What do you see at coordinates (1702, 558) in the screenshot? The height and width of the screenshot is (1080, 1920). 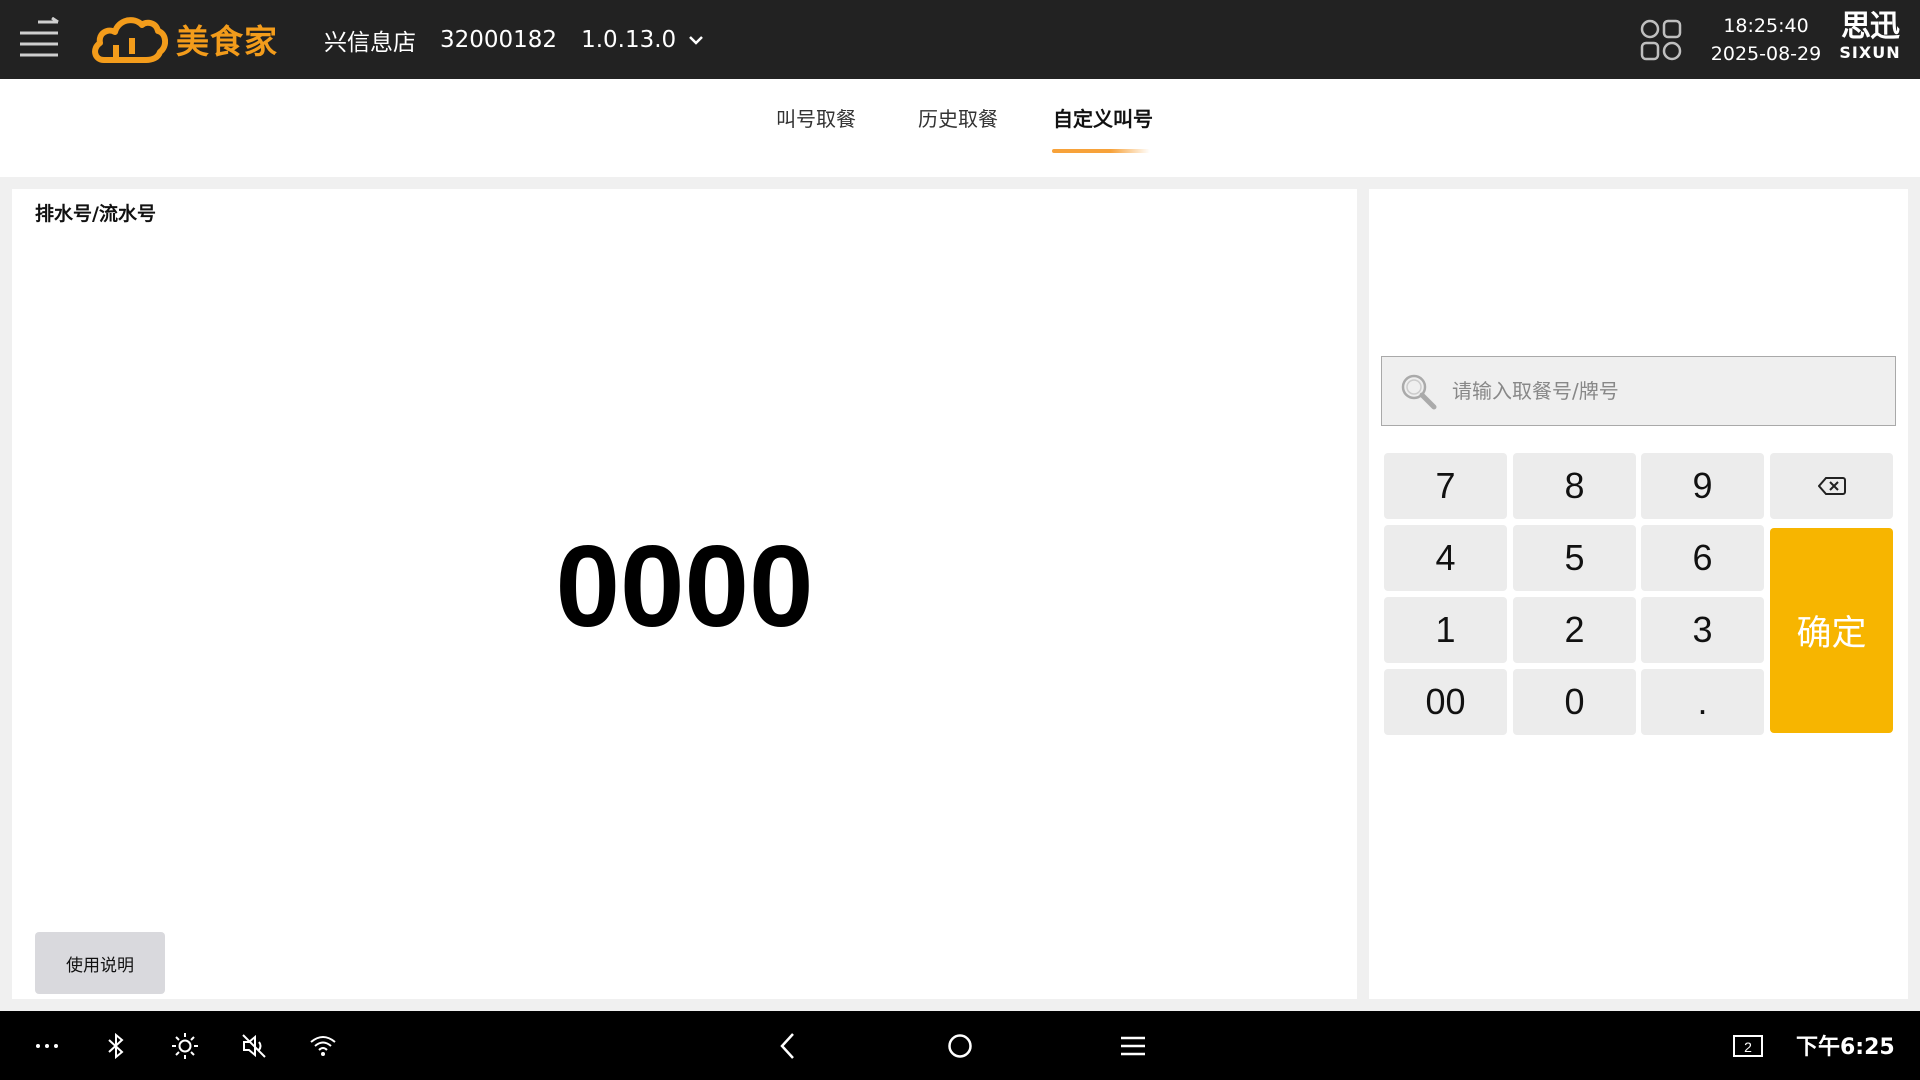 I see `key-6: 6` at bounding box center [1702, 558].